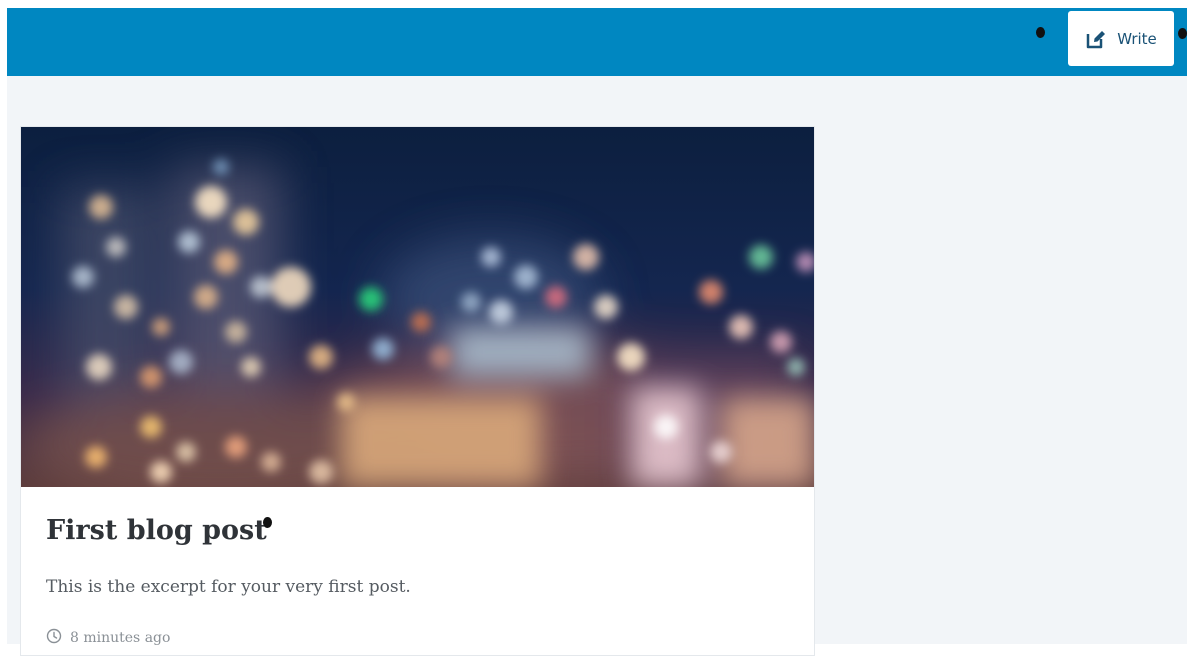 The width and height of the screenshot is (1187, 656). Describe the element at coordinates (156, 530) in the screenshot. I see `post-title: First blog post` at that location.